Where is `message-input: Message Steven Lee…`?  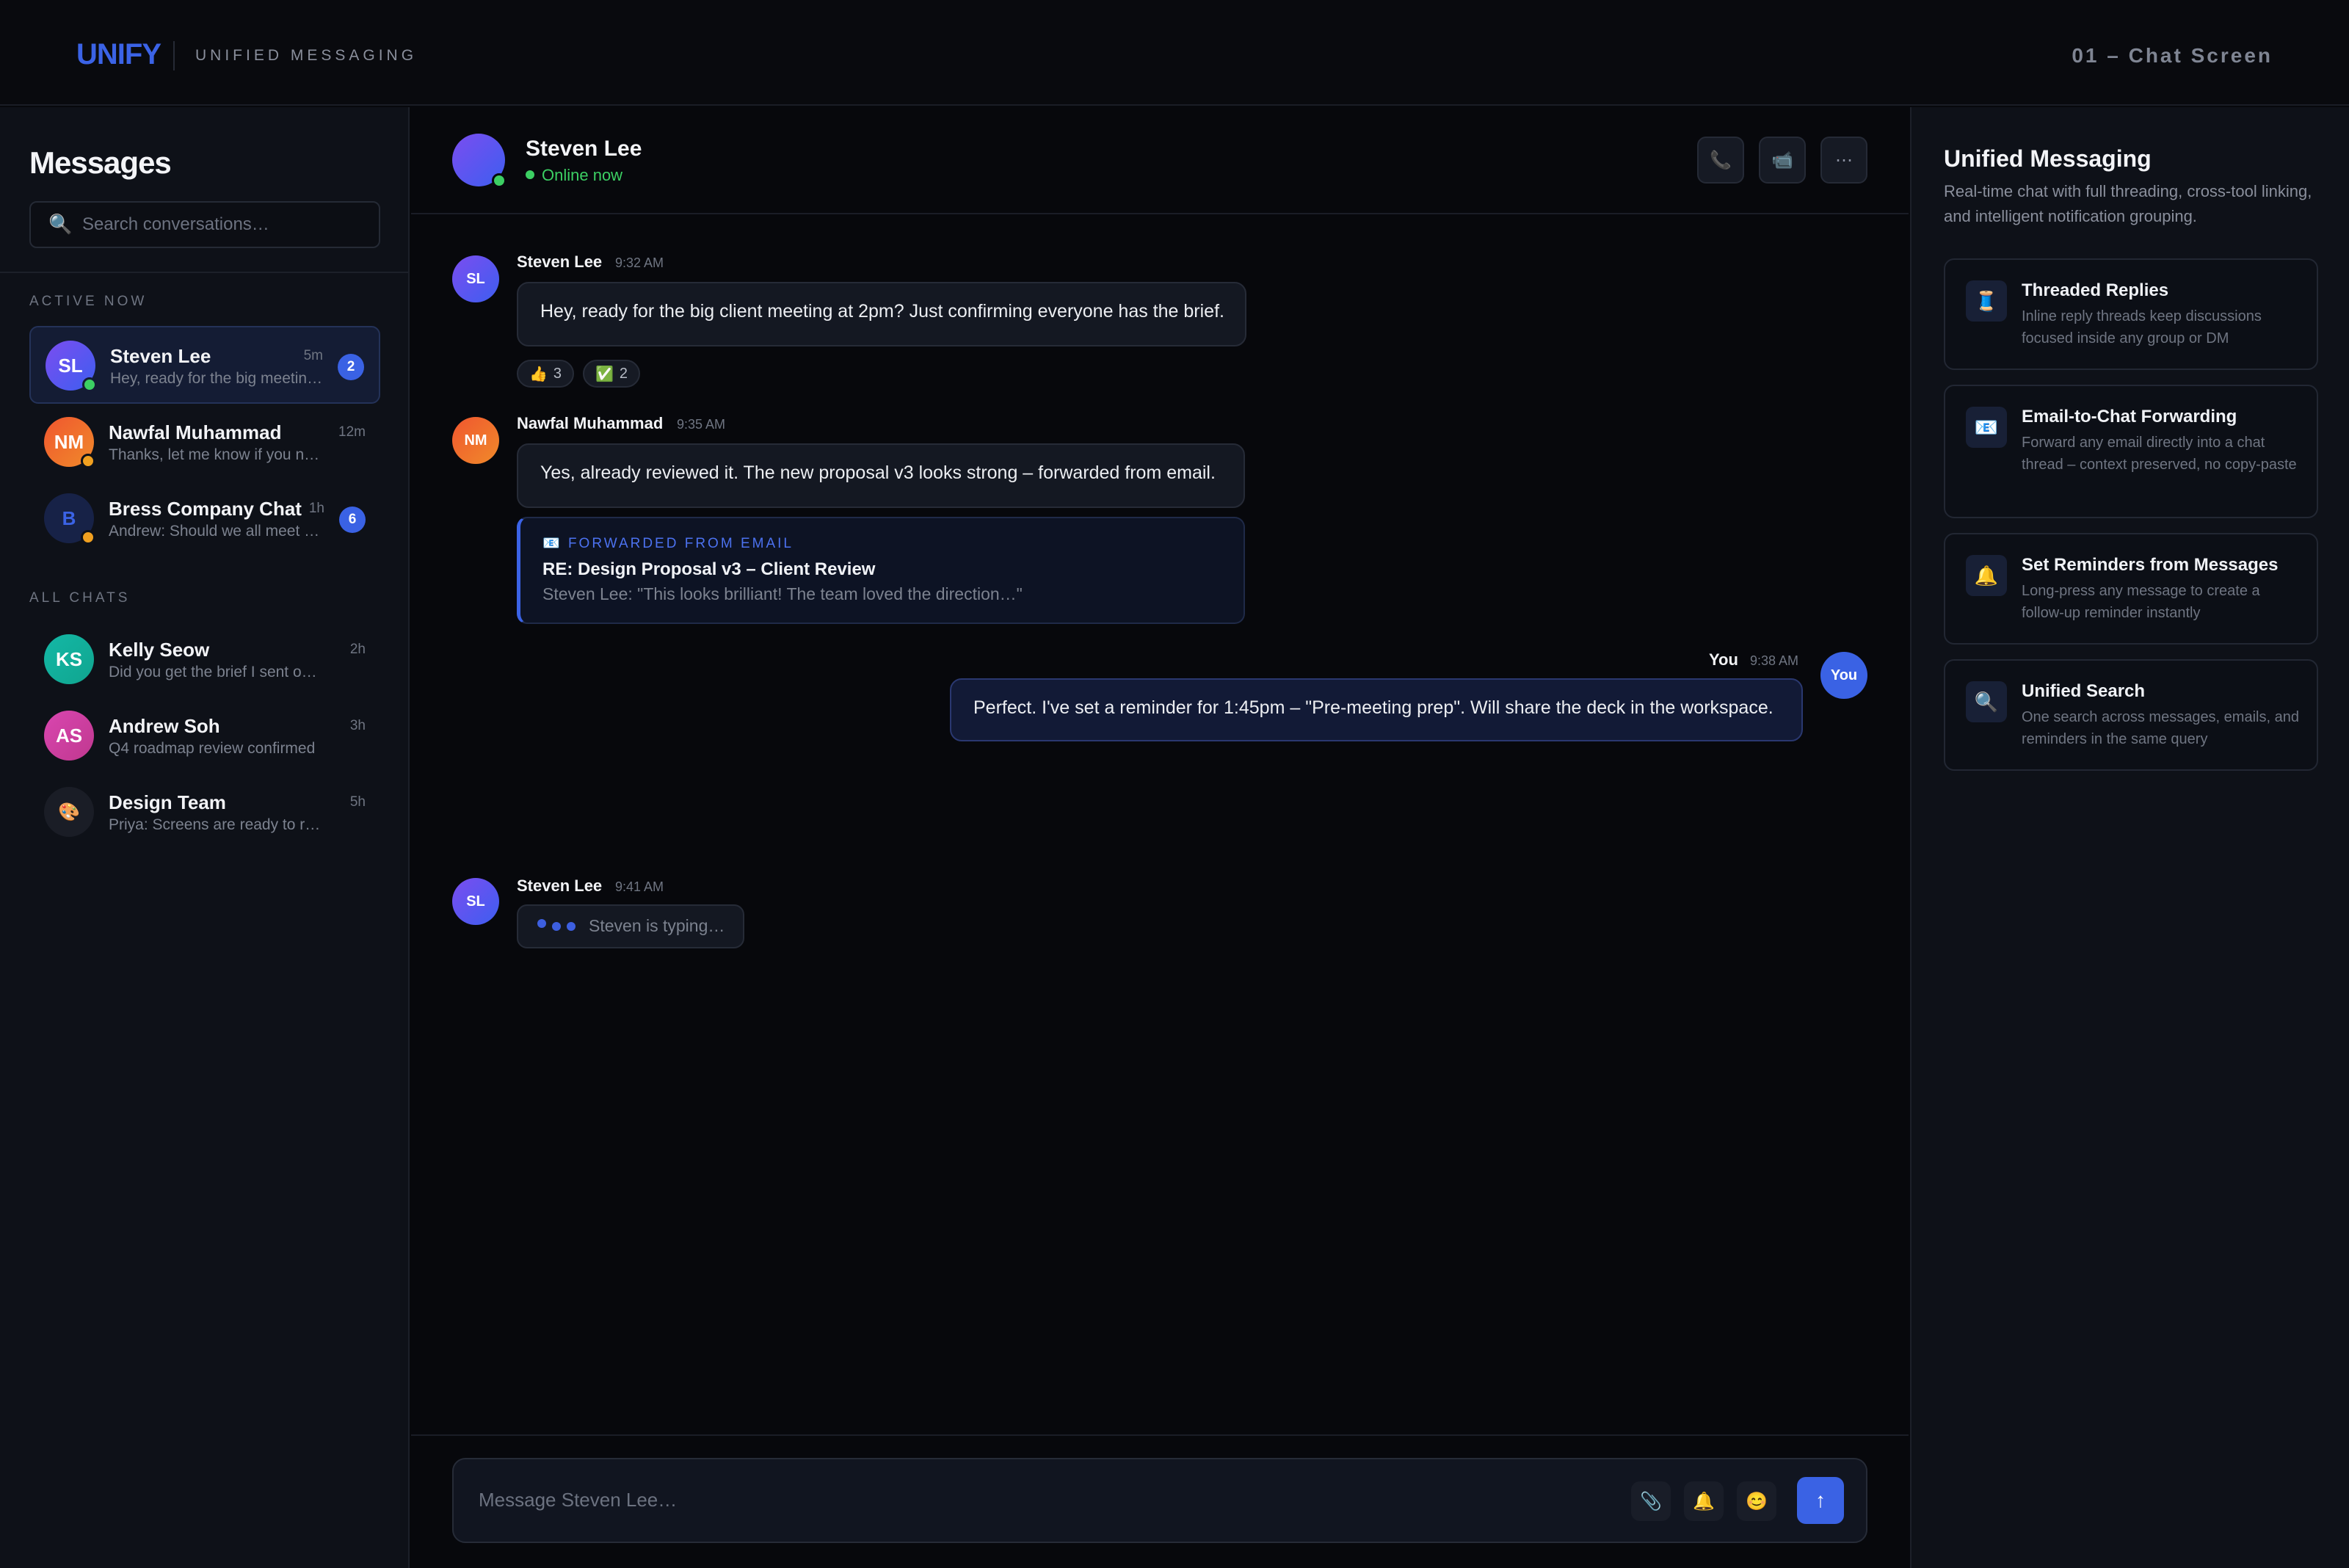
message-input: Message Steven Lee… is located at coordinates (578, 1500).